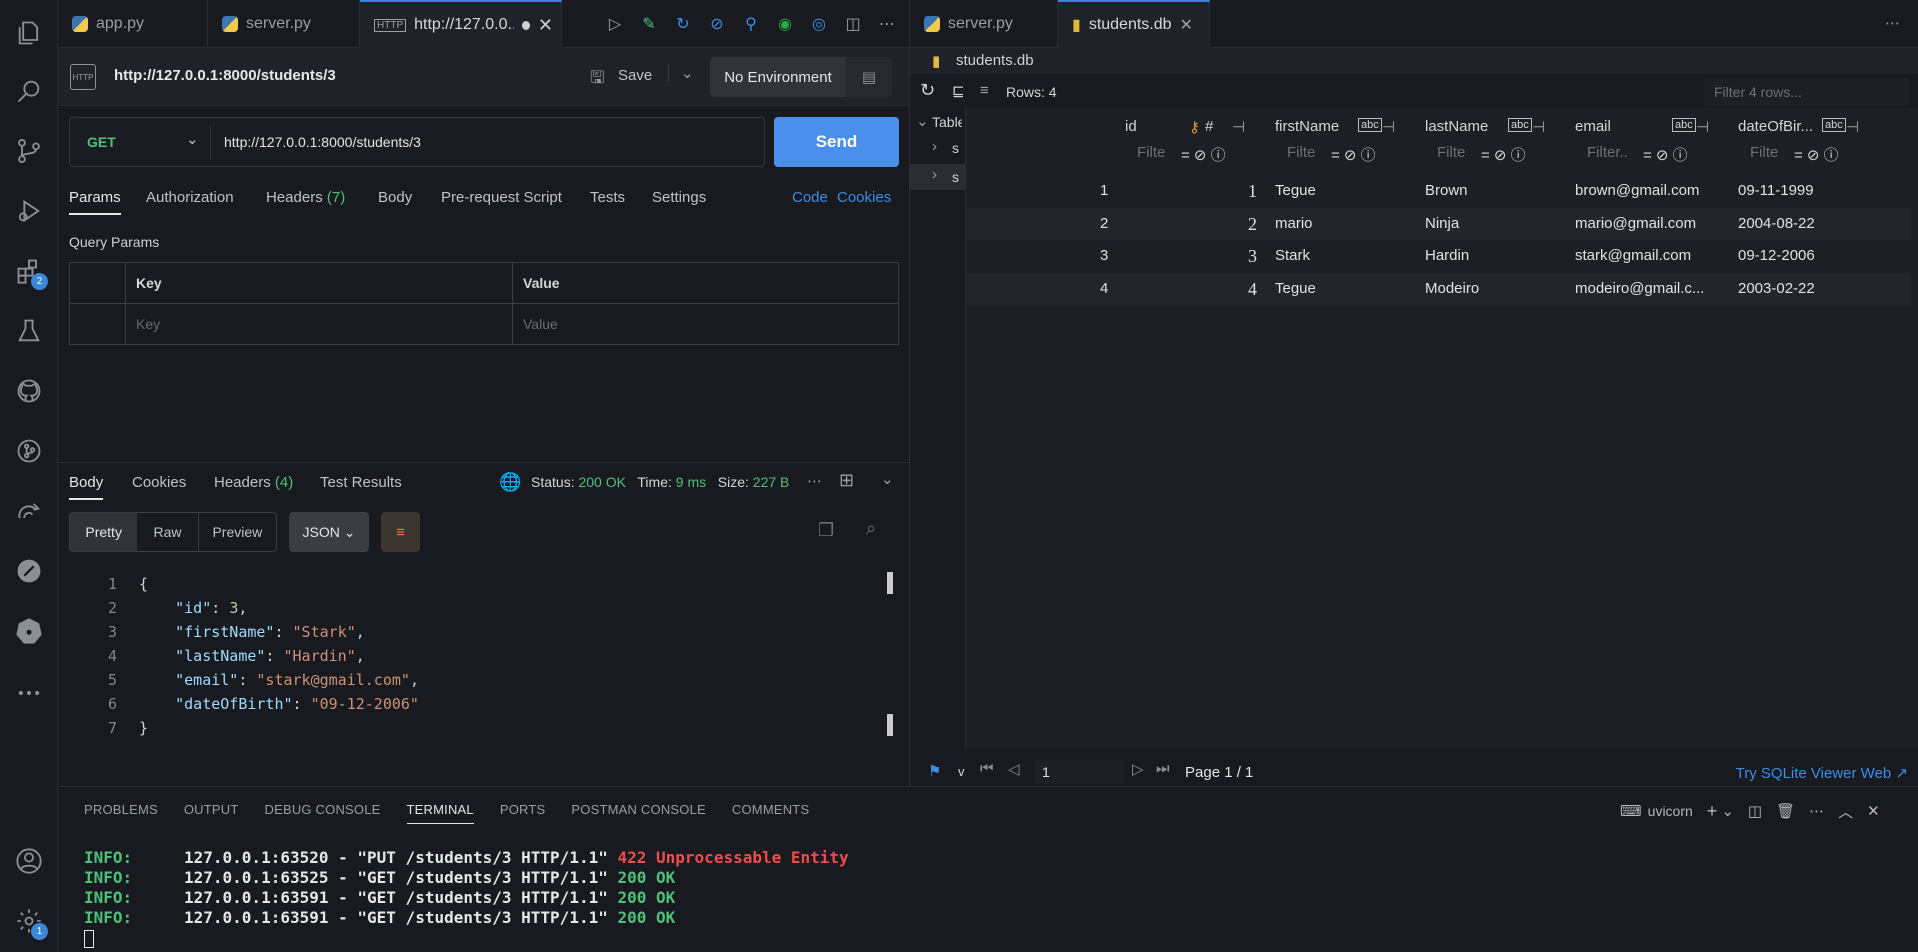 Image resolution: width=1918 pixels, height=952 pixels. Describe the element at coordinates (1892, 23) in the screenshot. I see `more-actions-icon: ⋯` at that location.